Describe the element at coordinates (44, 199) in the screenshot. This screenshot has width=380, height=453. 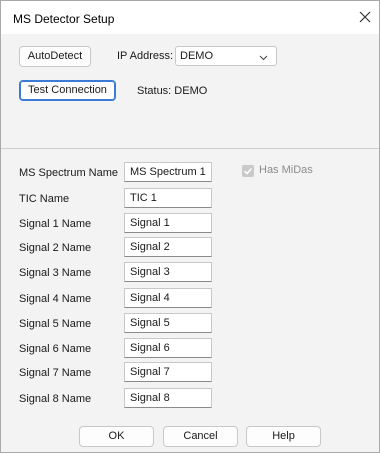
I see `tic-name-label: TIC Name` at that location.